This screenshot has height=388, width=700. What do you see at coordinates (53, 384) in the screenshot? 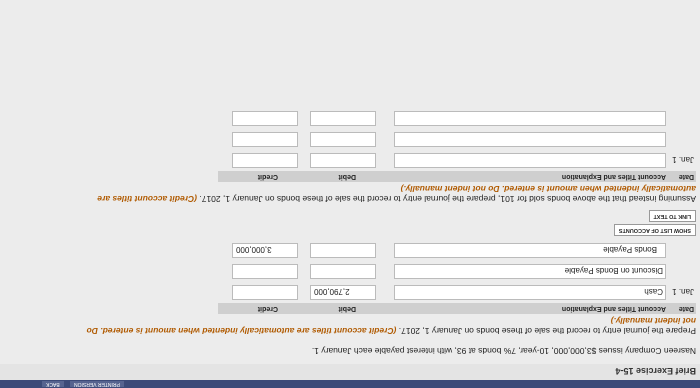
I see `back-button: BACK` at bounding box center [53, 384].